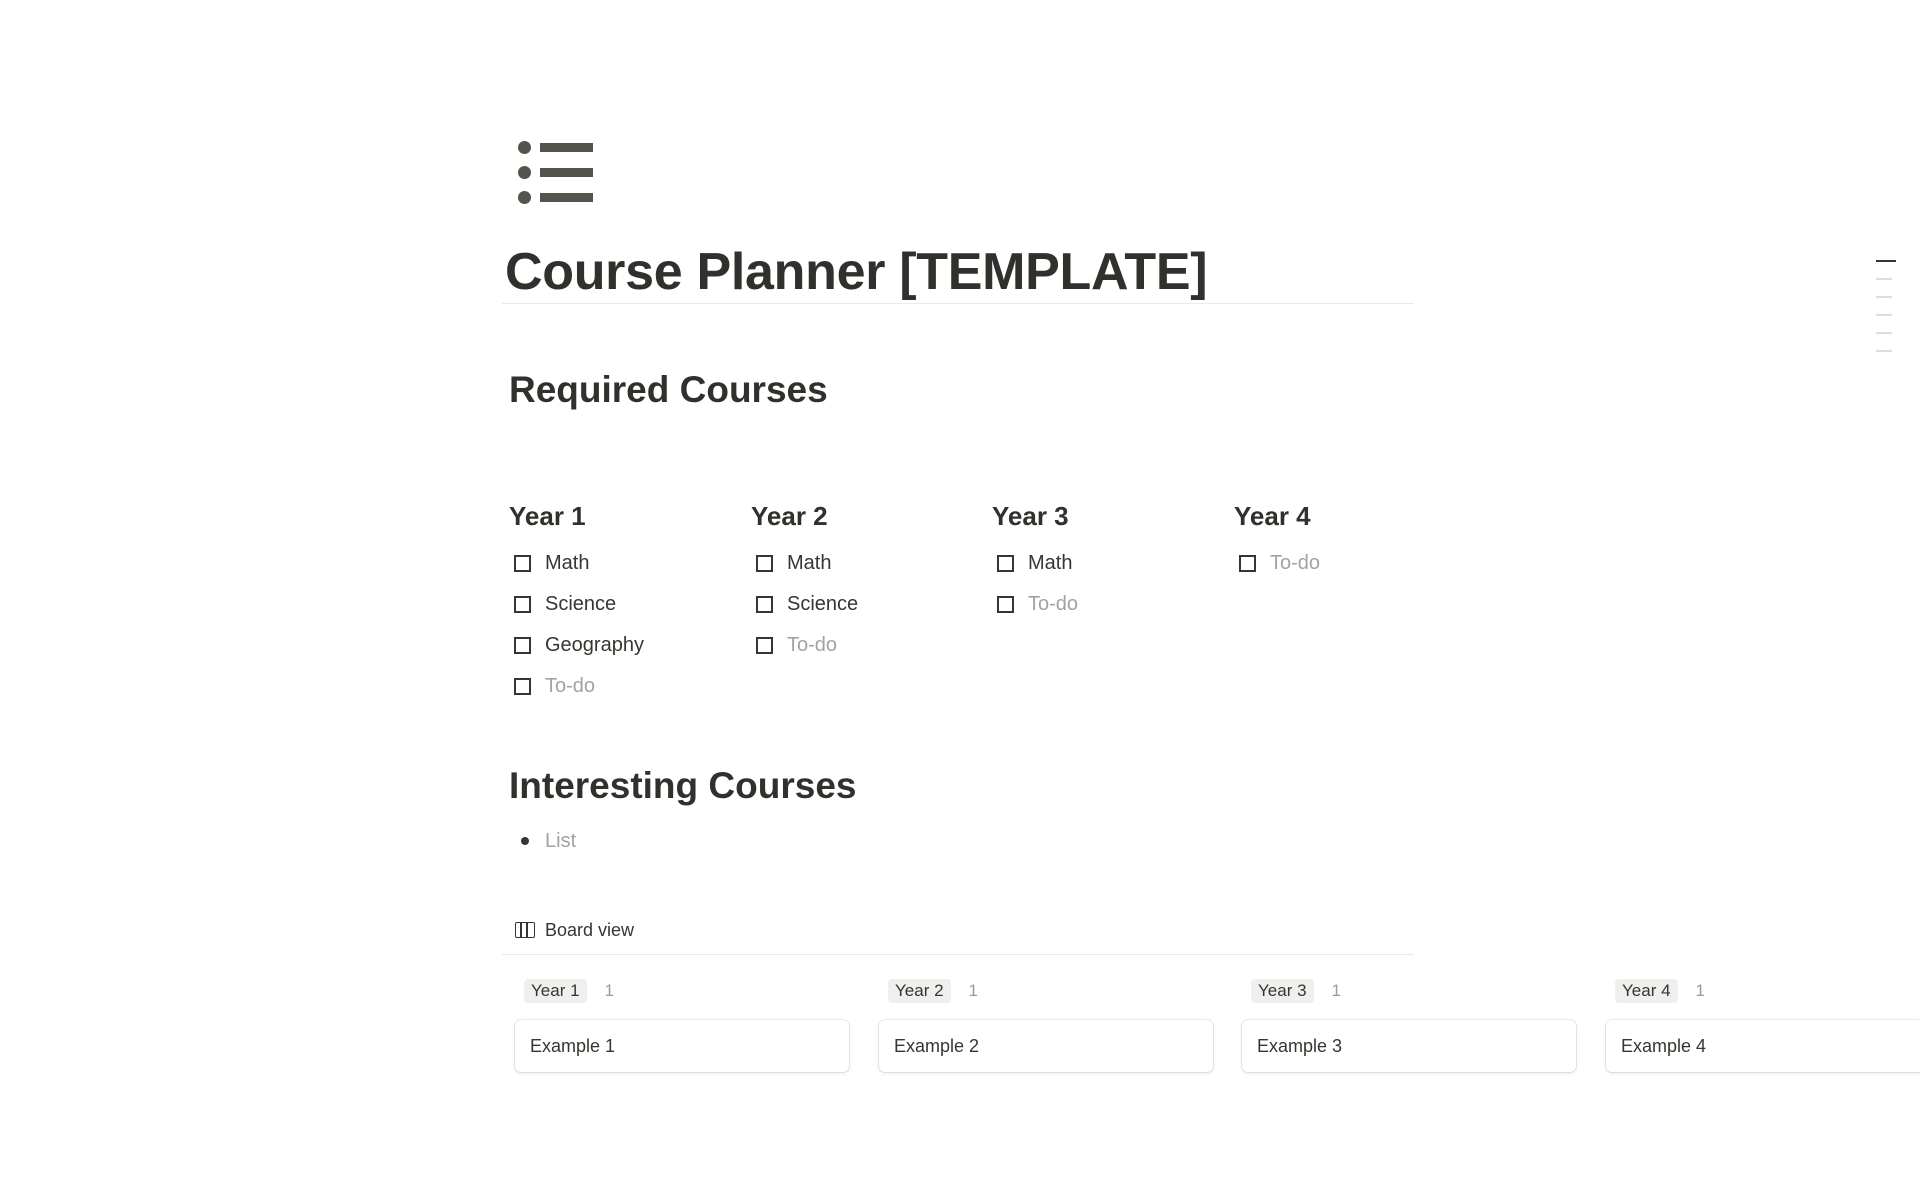  Describe the element at coordinates (1107, 516) in the screenshot. I see `year-column-title: Year 3` at that location.